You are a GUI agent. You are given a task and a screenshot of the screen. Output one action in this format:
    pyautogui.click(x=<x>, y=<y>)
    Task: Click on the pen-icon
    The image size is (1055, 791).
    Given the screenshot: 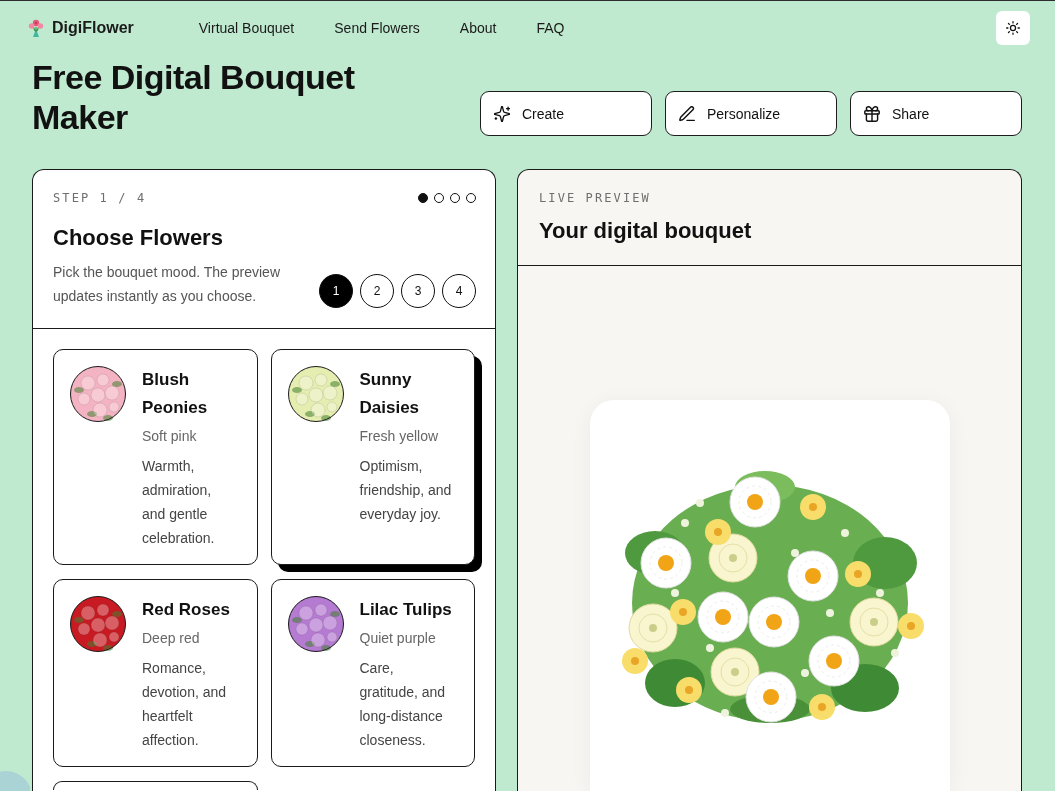 What is the action you would take?
    pyautogui.click(x=687, y=113)
    